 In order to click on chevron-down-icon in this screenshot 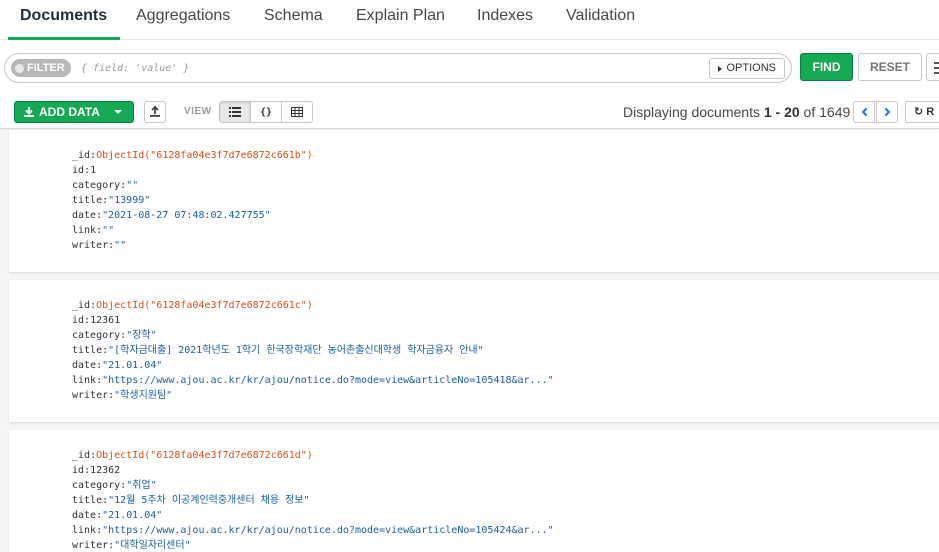, I will do `click(117, 112)`.